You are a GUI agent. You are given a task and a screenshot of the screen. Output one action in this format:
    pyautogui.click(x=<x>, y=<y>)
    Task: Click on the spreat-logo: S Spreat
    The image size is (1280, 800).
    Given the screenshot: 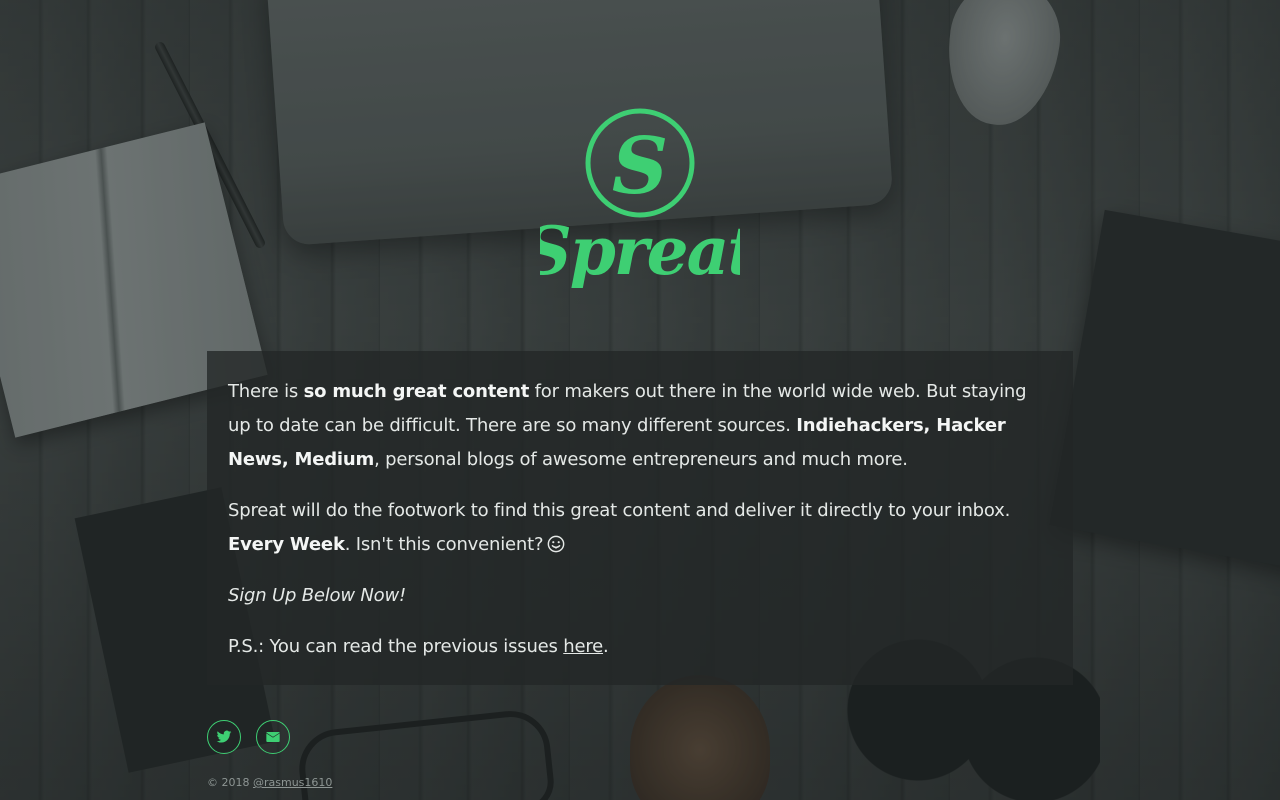 What is the action you would take?
    pyautogui.click(x=641, y=203)
    